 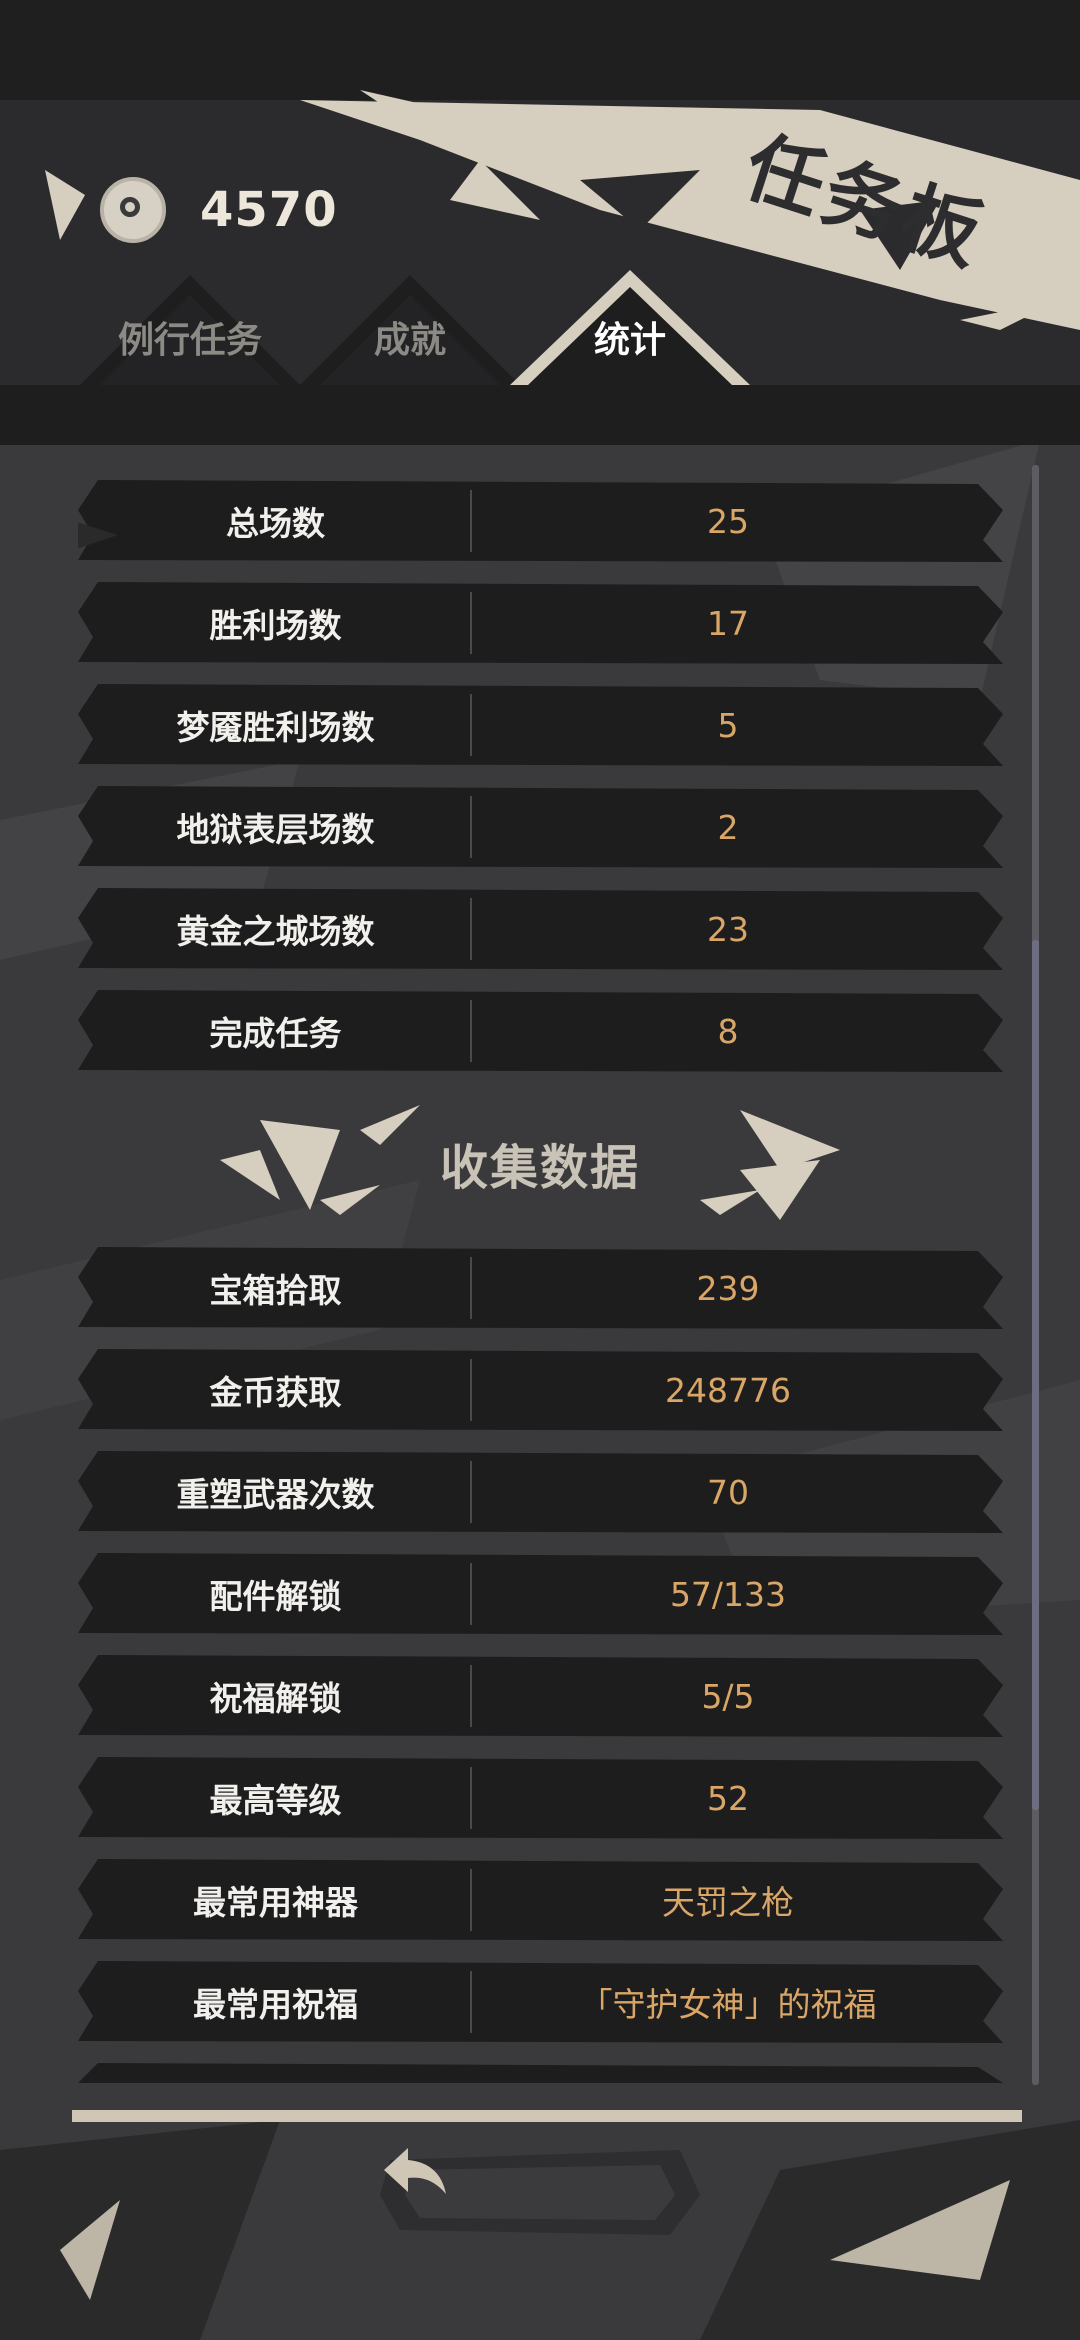 I want to click on stat-value: 52, so click(x=728, y=1798).